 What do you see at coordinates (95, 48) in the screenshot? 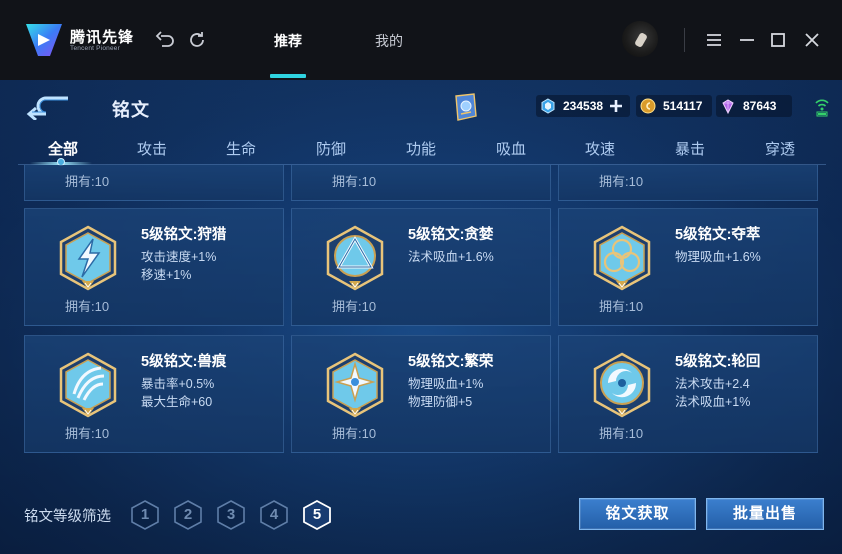
I see `logo-subtitle: Tencent Pioneer` at bounding box center [95, 48].